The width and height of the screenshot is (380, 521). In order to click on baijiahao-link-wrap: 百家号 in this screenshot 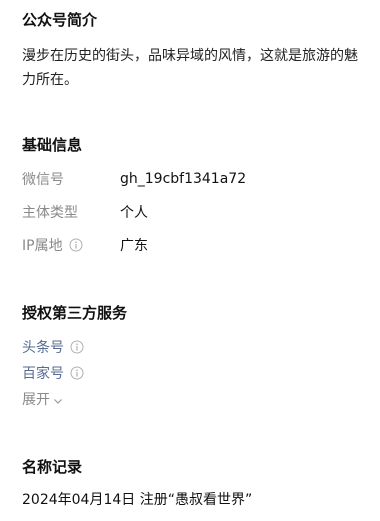, I will do `click(53, 373)`.